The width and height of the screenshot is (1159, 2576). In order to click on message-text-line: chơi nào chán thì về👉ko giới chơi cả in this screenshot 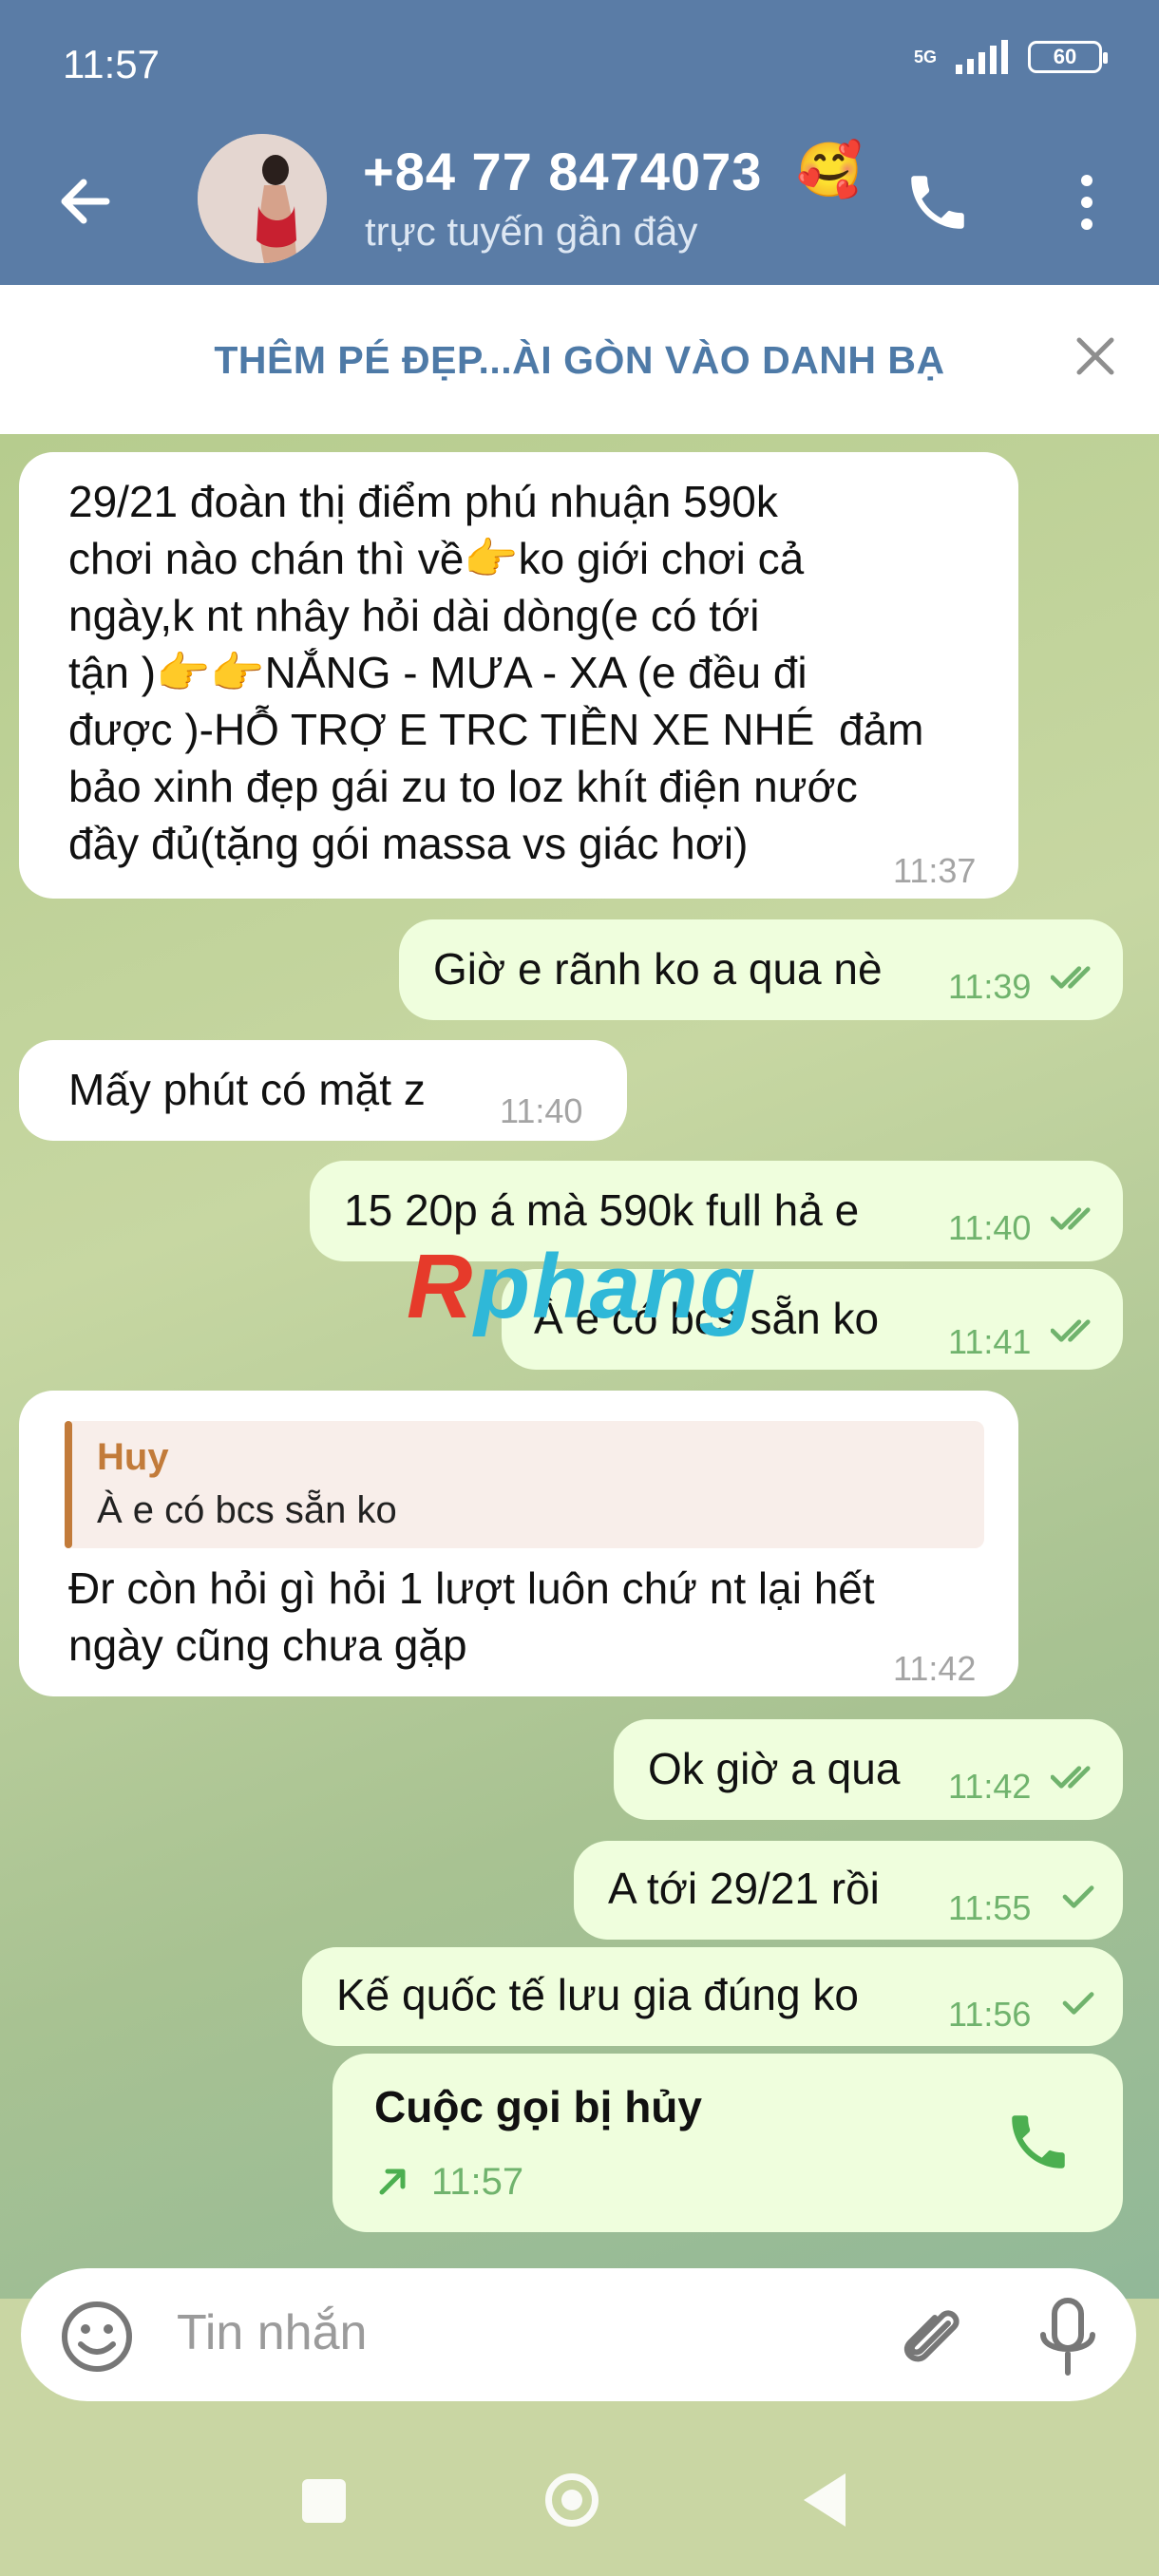, I will do `click(436, 558)`.